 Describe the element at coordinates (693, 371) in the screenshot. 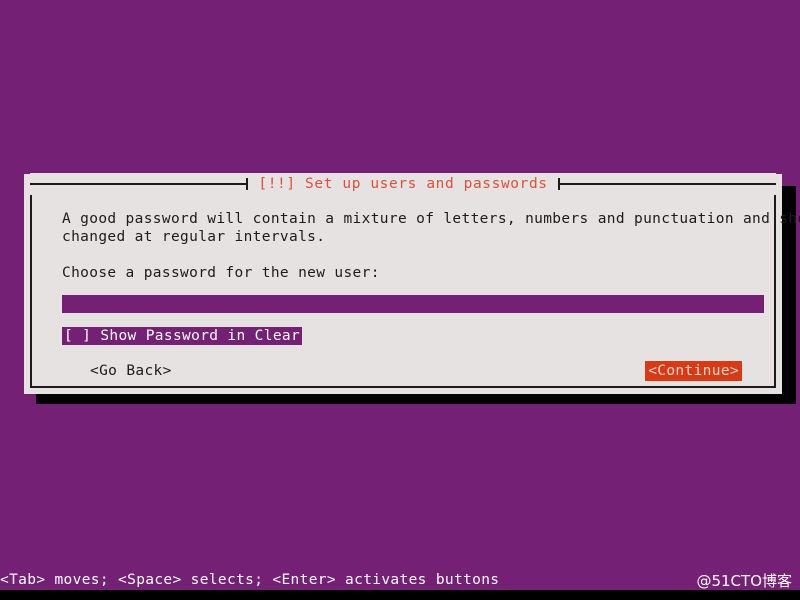

I see `continue-button: <Continue>` at that location.